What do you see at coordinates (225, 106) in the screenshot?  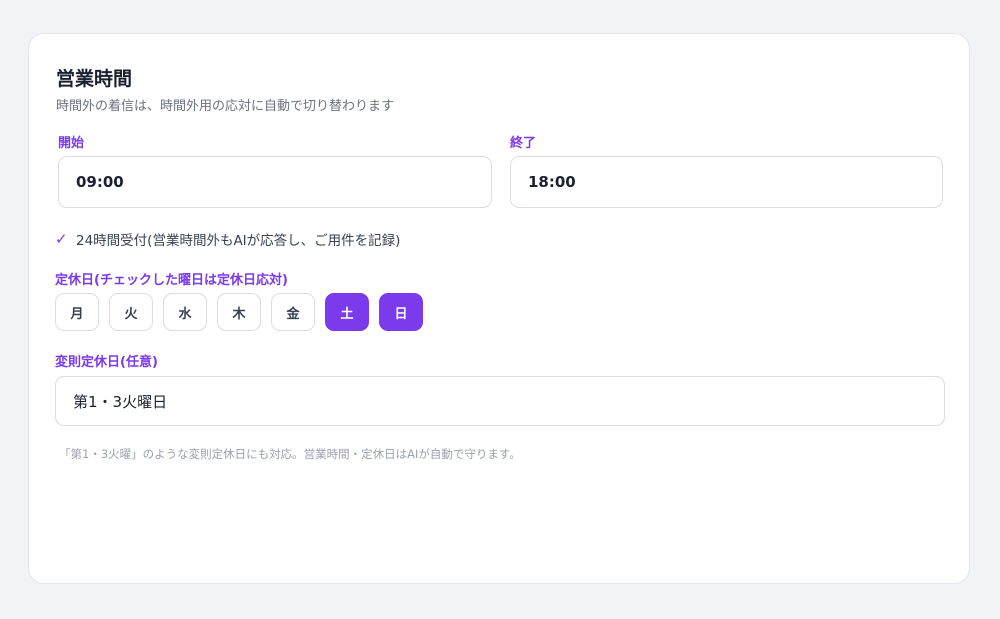 I see `section-subtitle: 時間外の着信は、時間外用の応対に自動で切り替わります` at bounding box center [225, 106].